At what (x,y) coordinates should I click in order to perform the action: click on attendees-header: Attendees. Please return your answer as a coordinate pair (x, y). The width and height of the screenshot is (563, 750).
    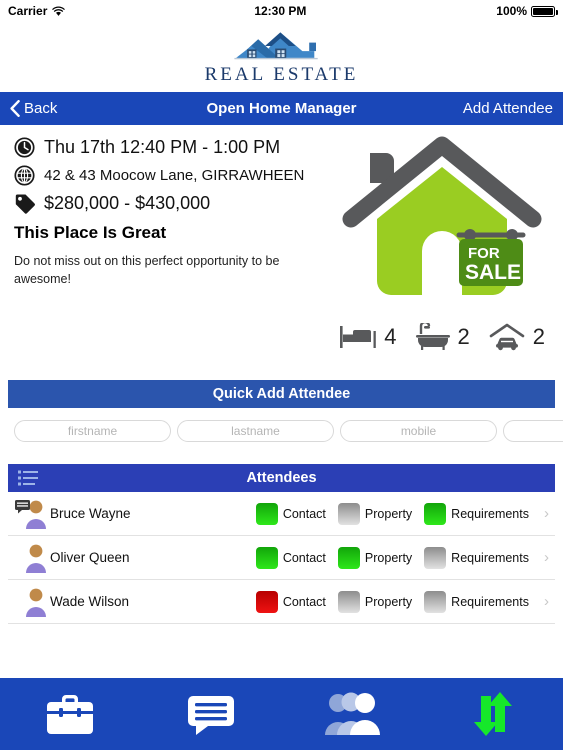
    Looking at the image, I should click on (281, 478).